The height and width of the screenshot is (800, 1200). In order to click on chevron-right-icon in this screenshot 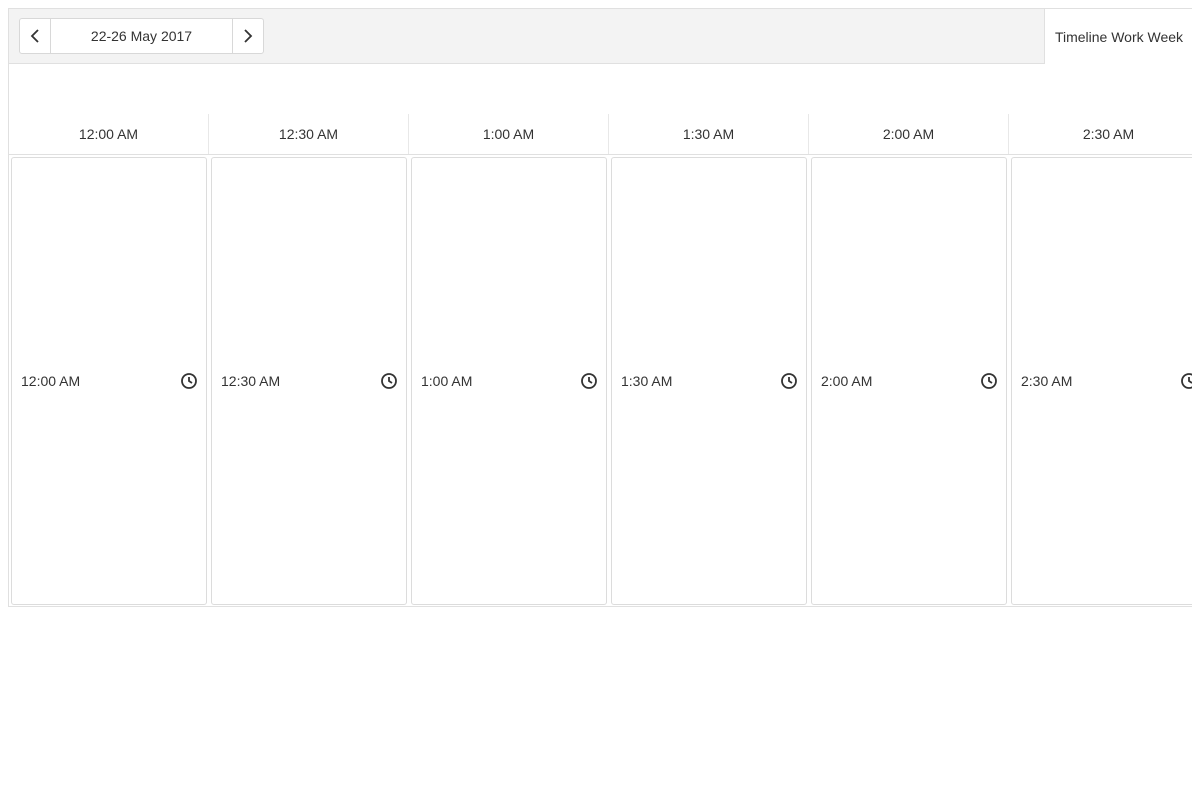, I will do `click(248, 36)`.